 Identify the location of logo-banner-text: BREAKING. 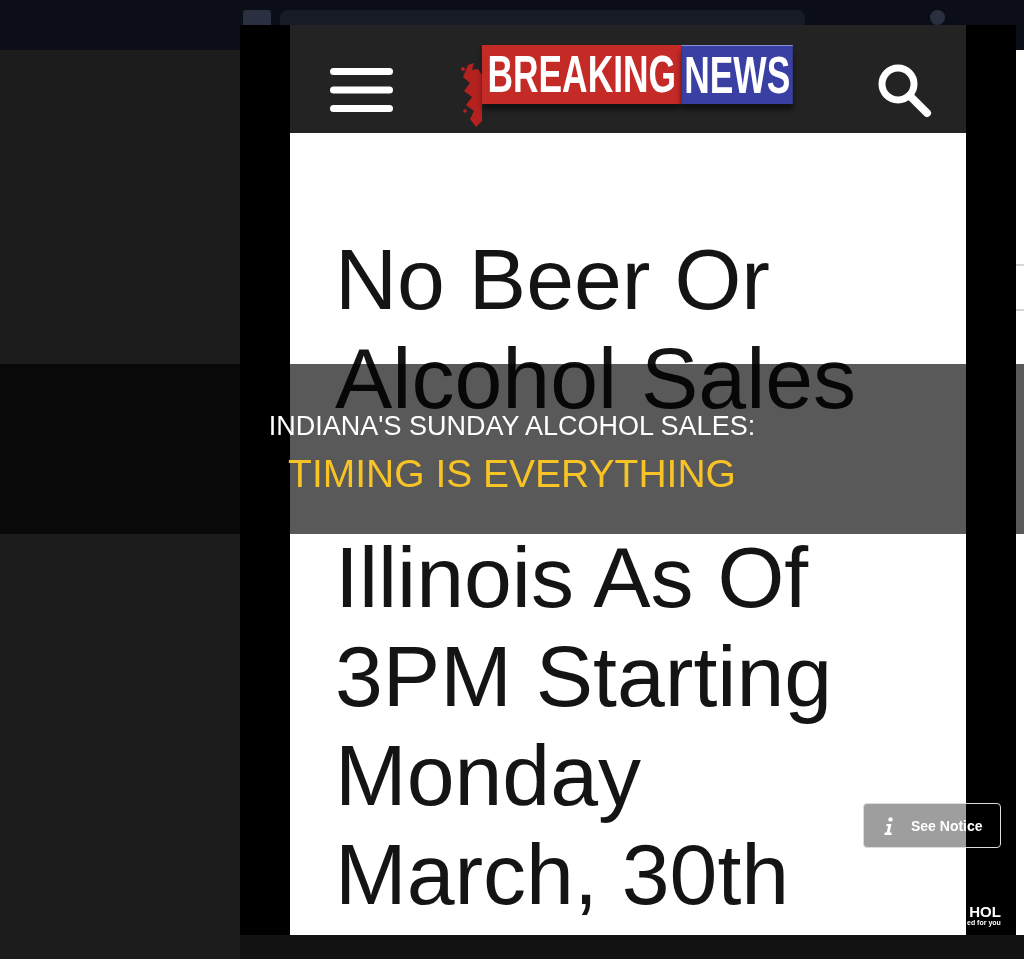
(582, 74).